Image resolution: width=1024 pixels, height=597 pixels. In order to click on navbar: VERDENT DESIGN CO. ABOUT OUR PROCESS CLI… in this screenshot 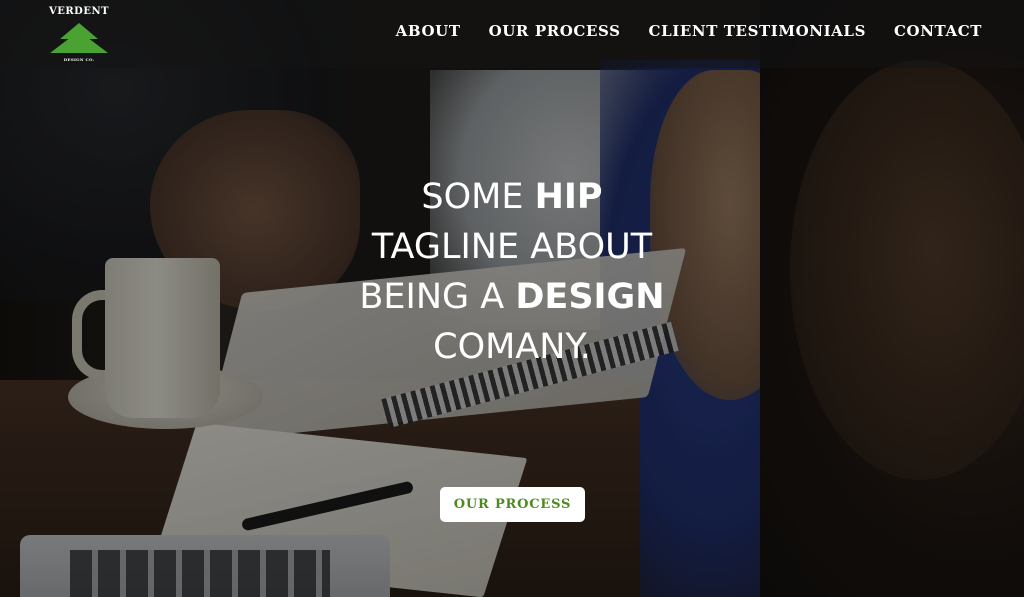, I will do `click(512, 34)`.